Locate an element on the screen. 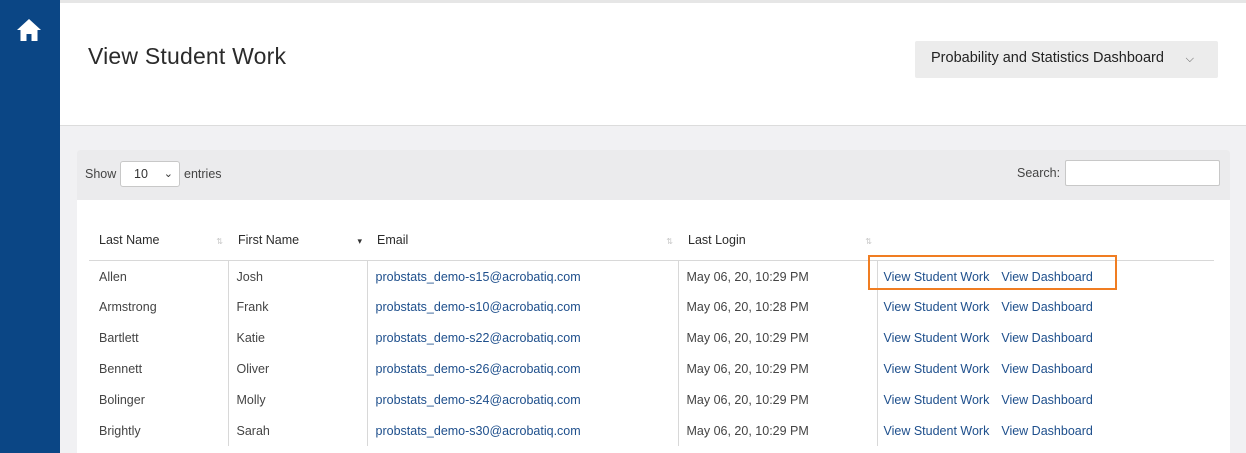 The image size is (1246, 453). chevron-down-icon: ⌵ is located at coordinates (1189, 59).